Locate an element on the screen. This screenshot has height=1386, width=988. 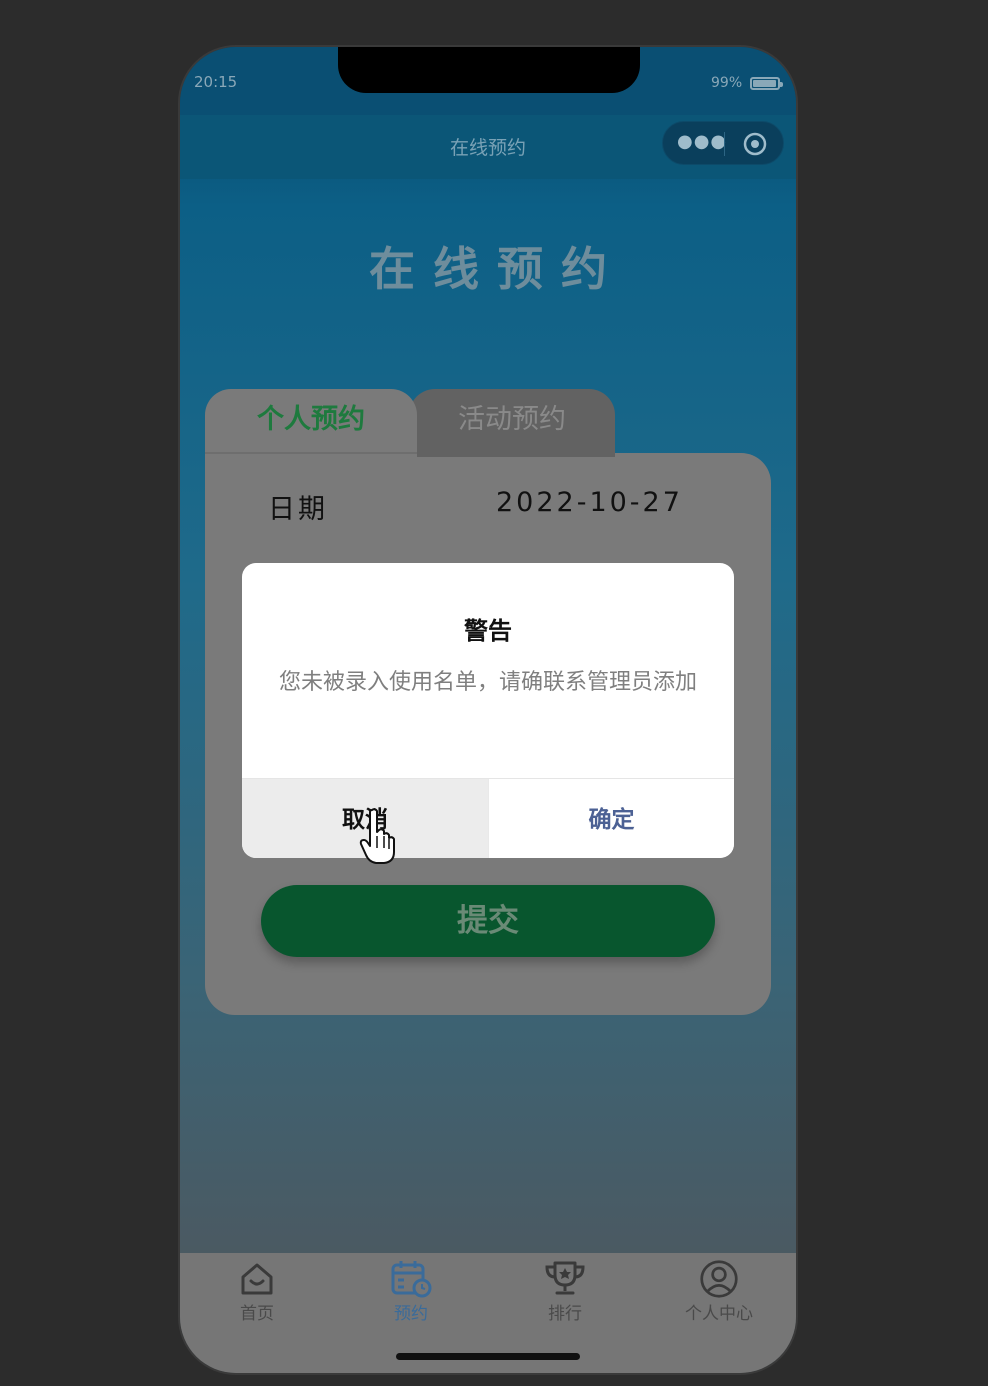
notch is located at coordinates (489, 70).